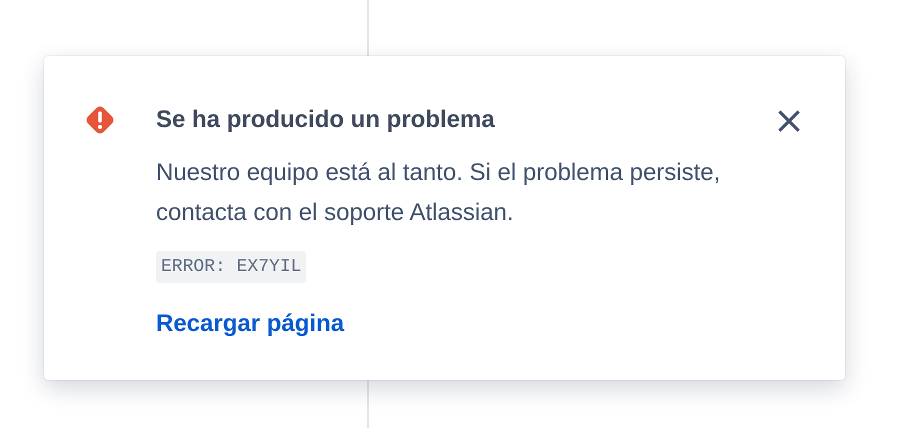  What do you see at coordinates (250, 324) in the screenshot?
I see `reload-page-link: Recargar página` at bounding box center [250, 324].